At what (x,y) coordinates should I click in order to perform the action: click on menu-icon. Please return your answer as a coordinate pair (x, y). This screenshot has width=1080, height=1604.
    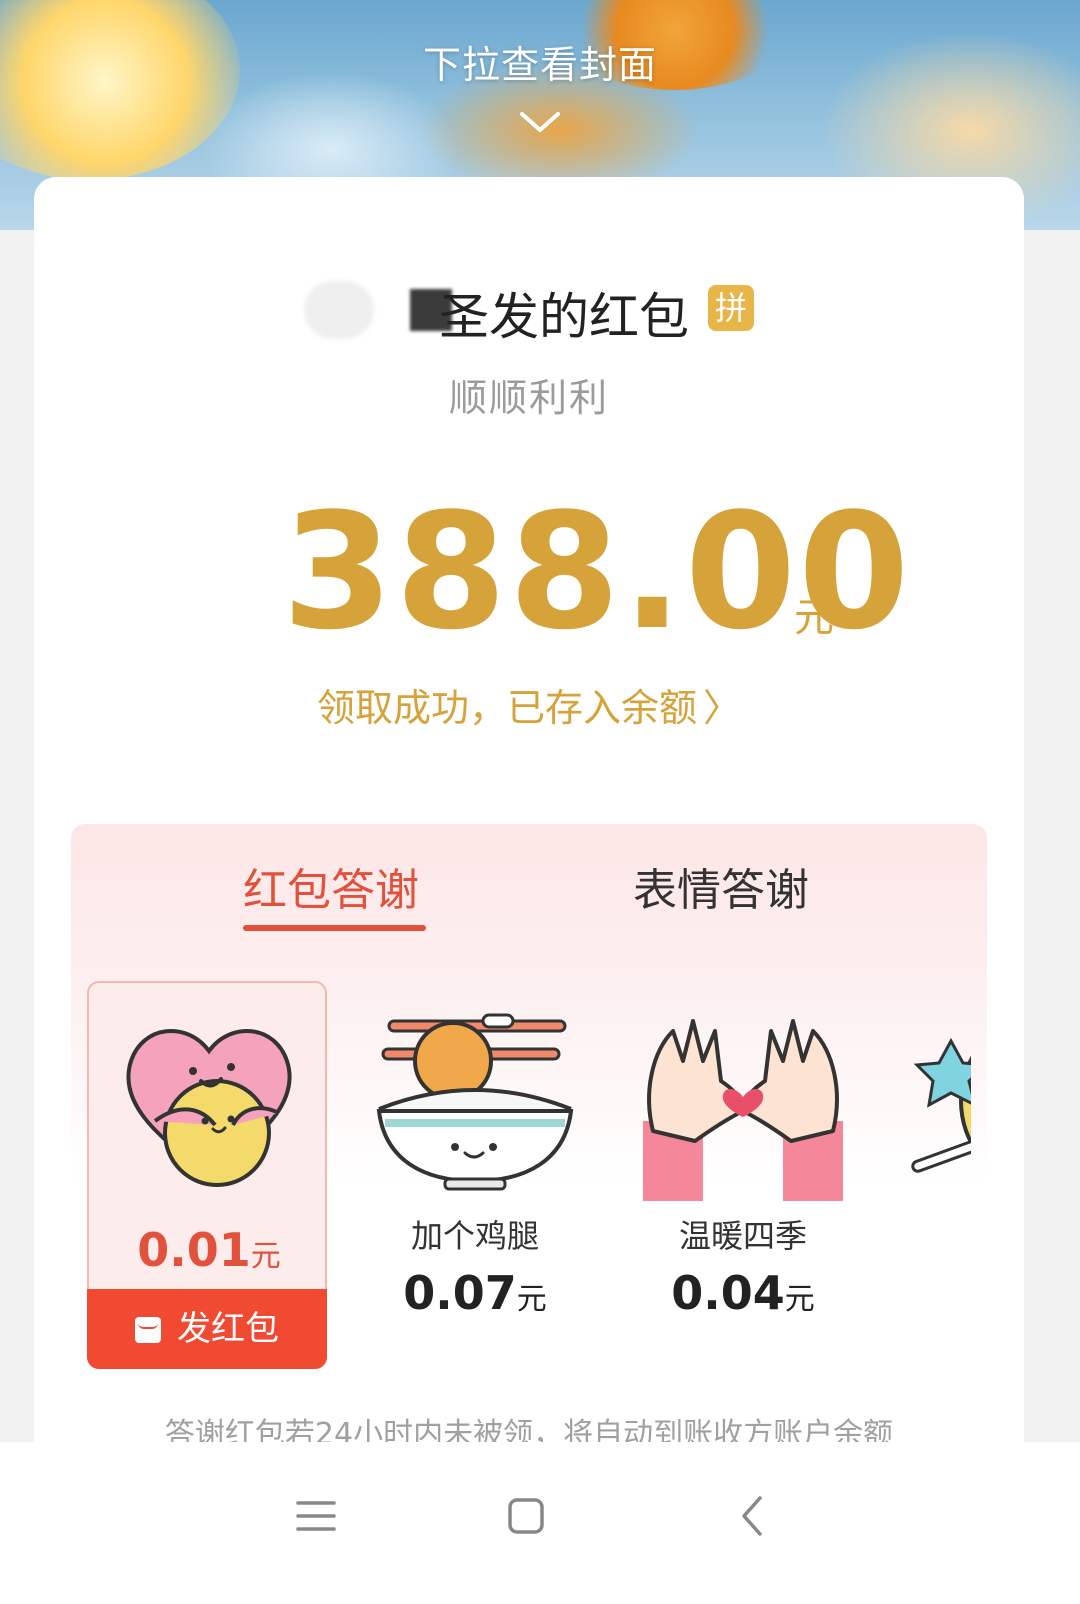
    Looking at the image, I should click on (316, 1516).